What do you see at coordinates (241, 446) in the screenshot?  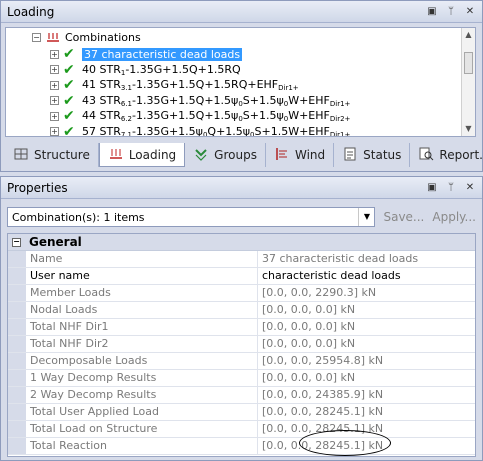 I see `property-row: Total Reaction [0.0, 0.0, 28245.1] kN` at bounding box center [241, 446].